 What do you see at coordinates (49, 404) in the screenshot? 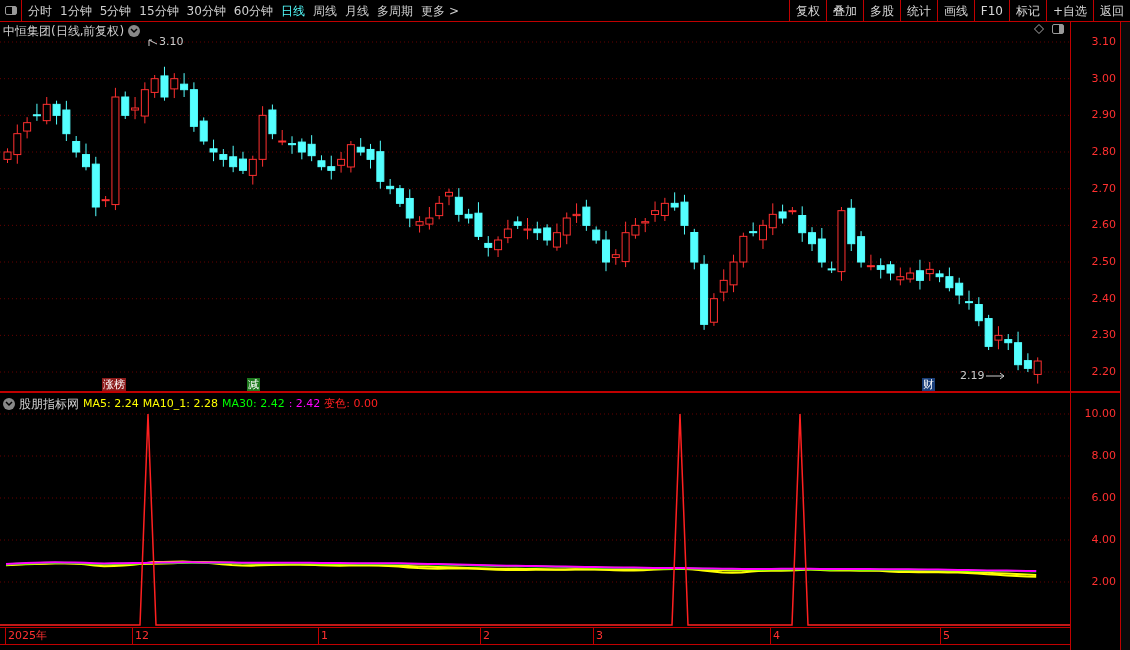
I see `indicator-name: 股朋指标网` at bounding box center [49, 404].